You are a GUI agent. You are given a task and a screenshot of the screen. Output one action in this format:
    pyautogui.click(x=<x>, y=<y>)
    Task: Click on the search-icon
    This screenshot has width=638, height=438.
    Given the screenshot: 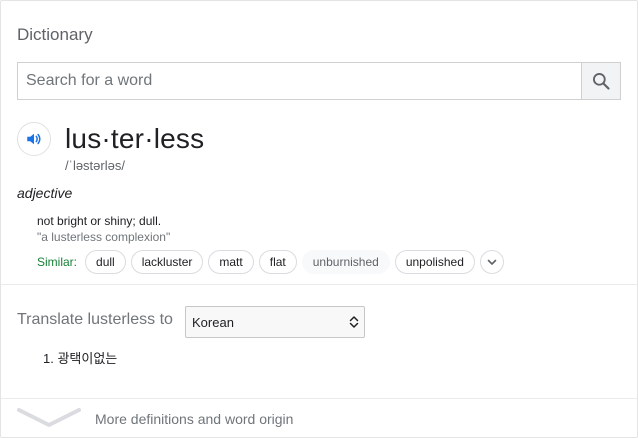 What is the action you would take?
    pyautogui.click(x=601, y=81)
    